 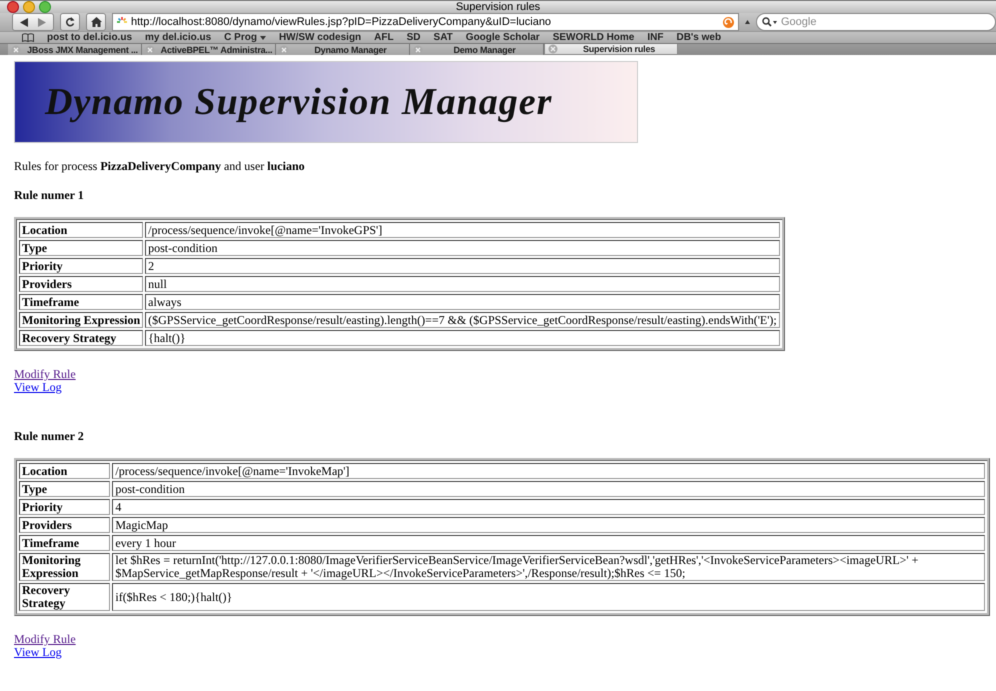 I want to click on bookmarks-icon, so click(x=28, y=37).